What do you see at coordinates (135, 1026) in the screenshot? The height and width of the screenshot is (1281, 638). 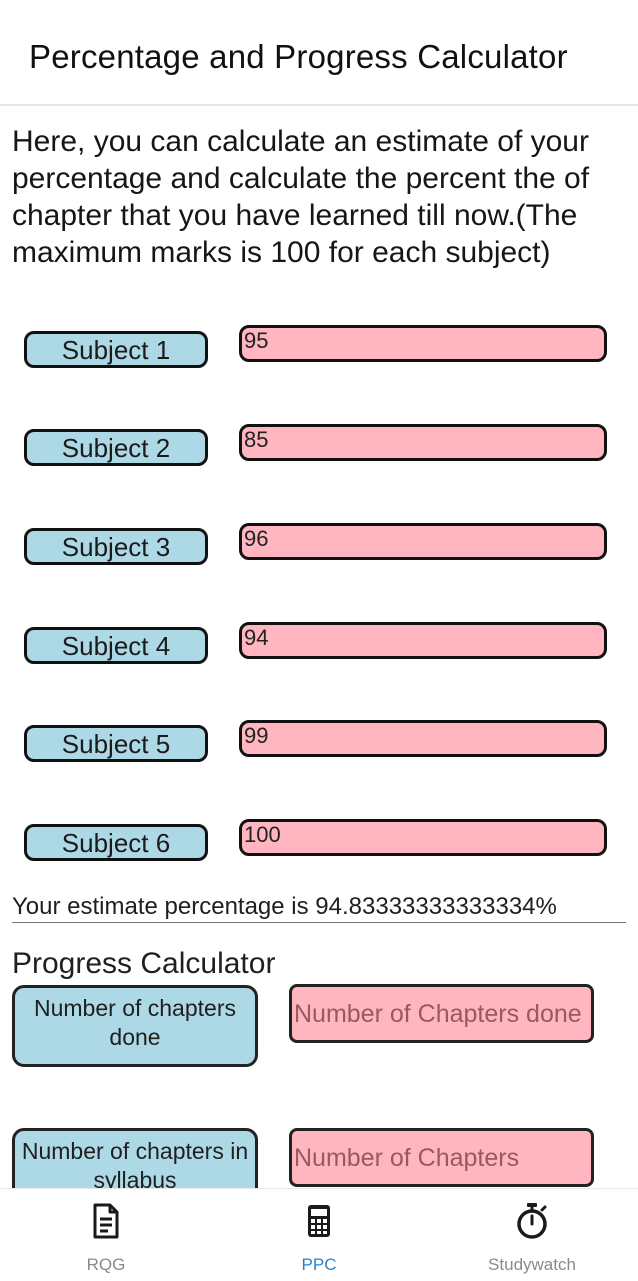 I see `chapters-done-button: Number of chapters done` at bounding box center [135, 1026].